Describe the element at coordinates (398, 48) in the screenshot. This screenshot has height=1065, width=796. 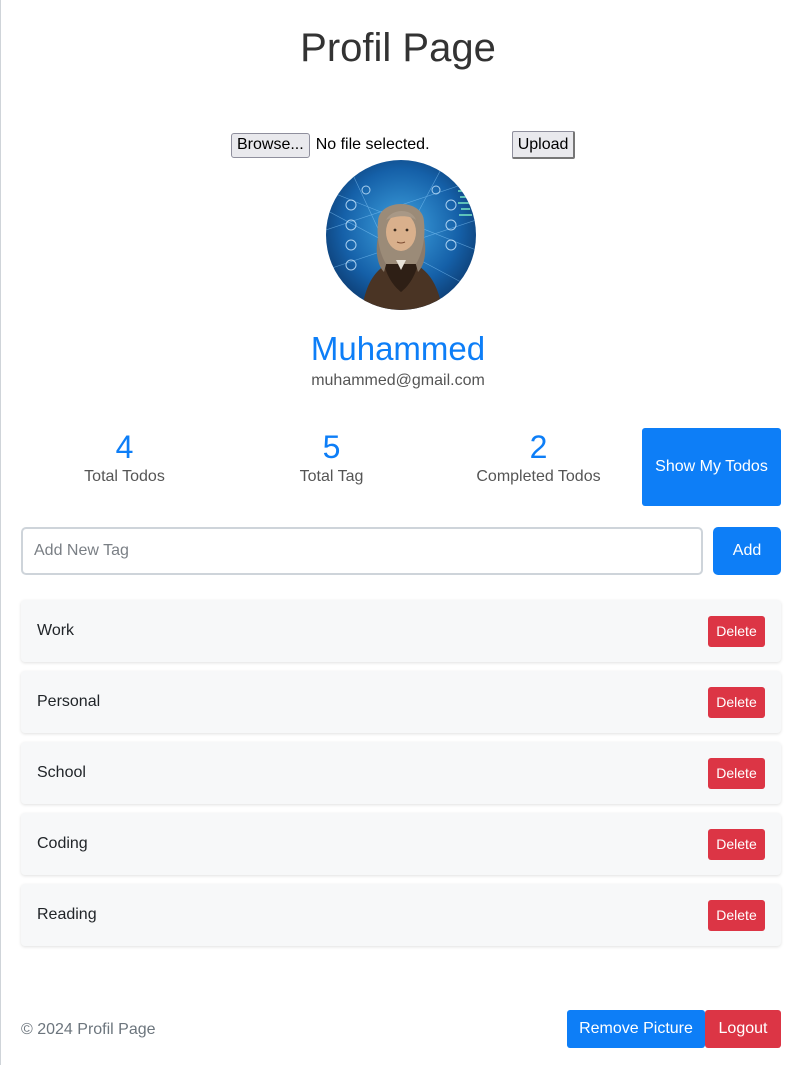
I see `page-title: Profil Page` at that location.